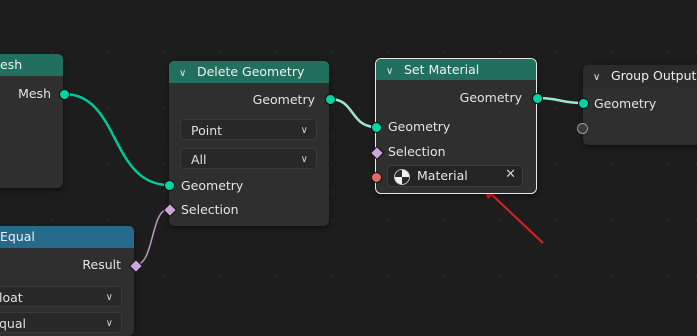 The height and width of the screenshot is (336, 697). Describe the element at coordinates (31, 121) in the screenshot. I see `mesh-node: esh Mesh` at that location.